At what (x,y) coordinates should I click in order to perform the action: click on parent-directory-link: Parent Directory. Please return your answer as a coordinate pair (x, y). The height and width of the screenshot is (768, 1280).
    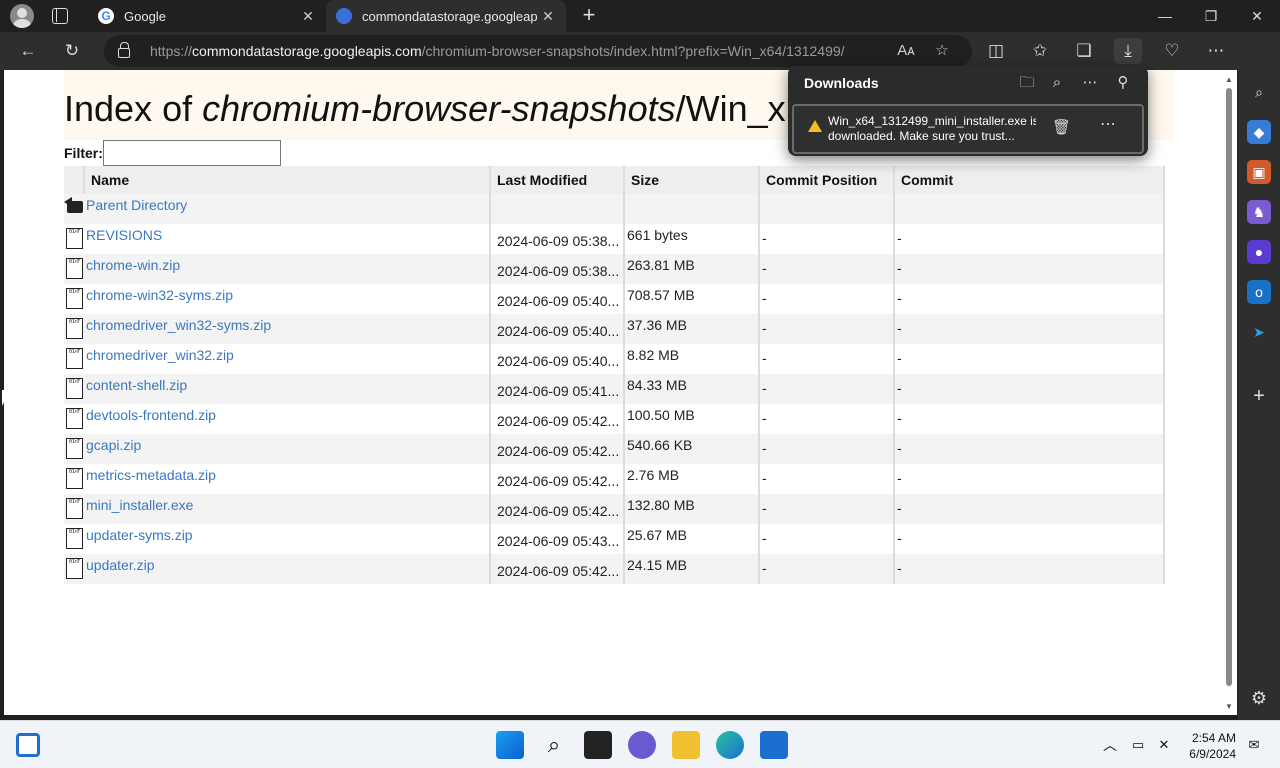
    Looking at the image, I should click on (136, 205).